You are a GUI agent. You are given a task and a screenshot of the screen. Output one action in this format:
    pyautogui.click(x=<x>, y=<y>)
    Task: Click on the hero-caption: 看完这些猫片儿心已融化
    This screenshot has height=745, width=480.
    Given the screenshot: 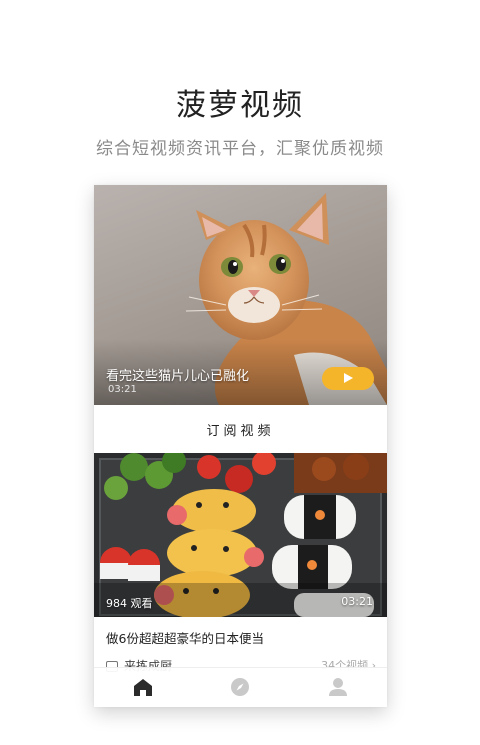 What is the action you would take?
    pyautogui.click(x=178, y=376)
    